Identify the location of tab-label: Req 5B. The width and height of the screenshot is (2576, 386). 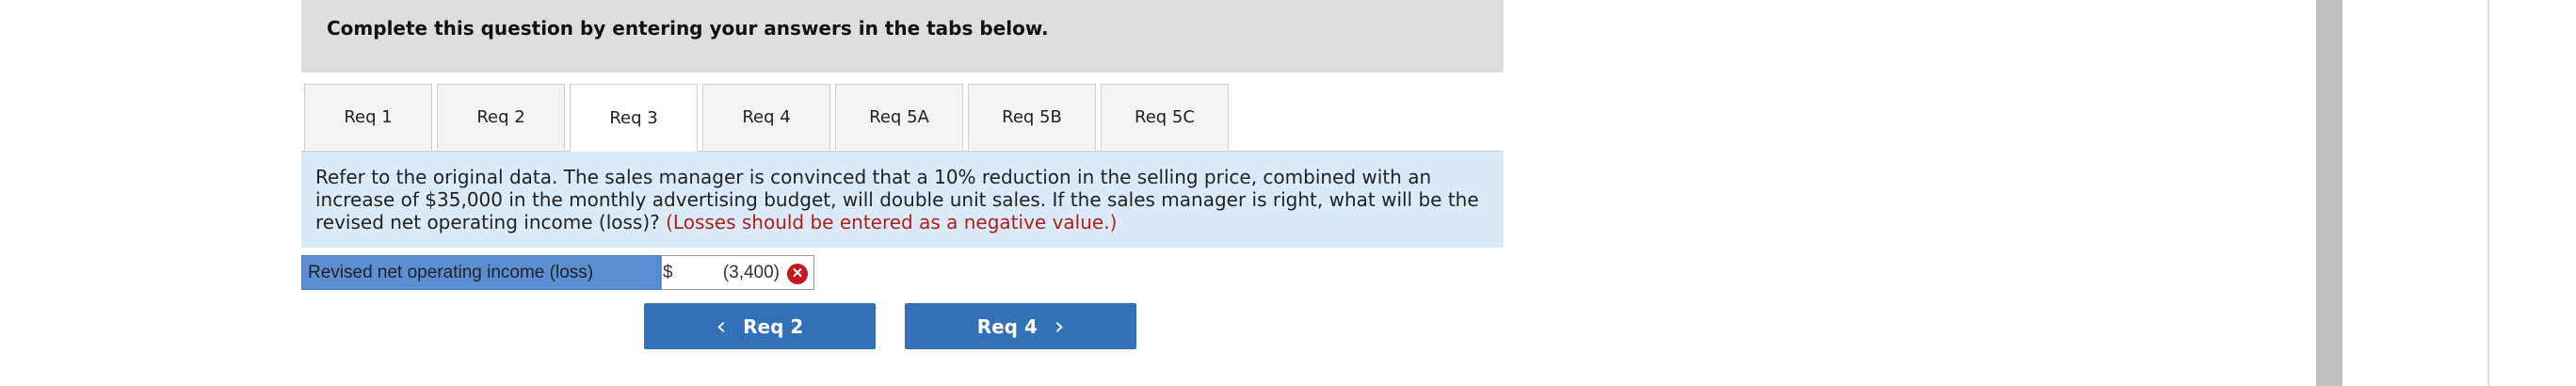
(1032, 117).